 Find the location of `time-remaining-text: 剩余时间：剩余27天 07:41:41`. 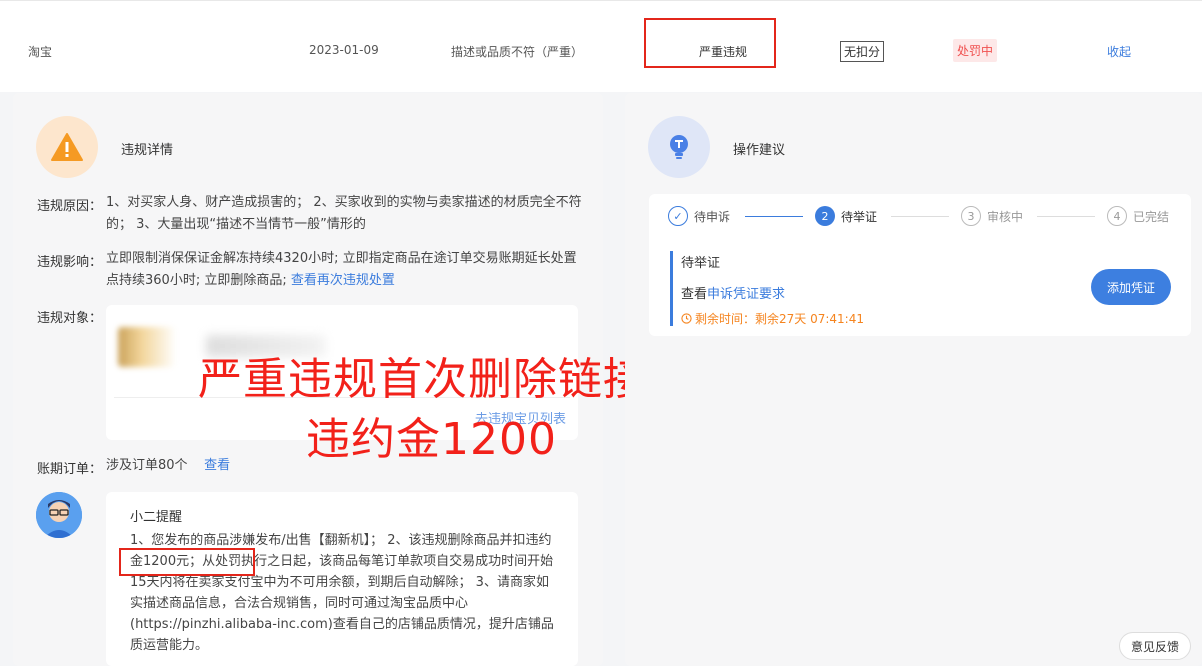

time-remaining-text: 剩余时间：剩余27天 07:41:41 is located at coordinates (779, 319).